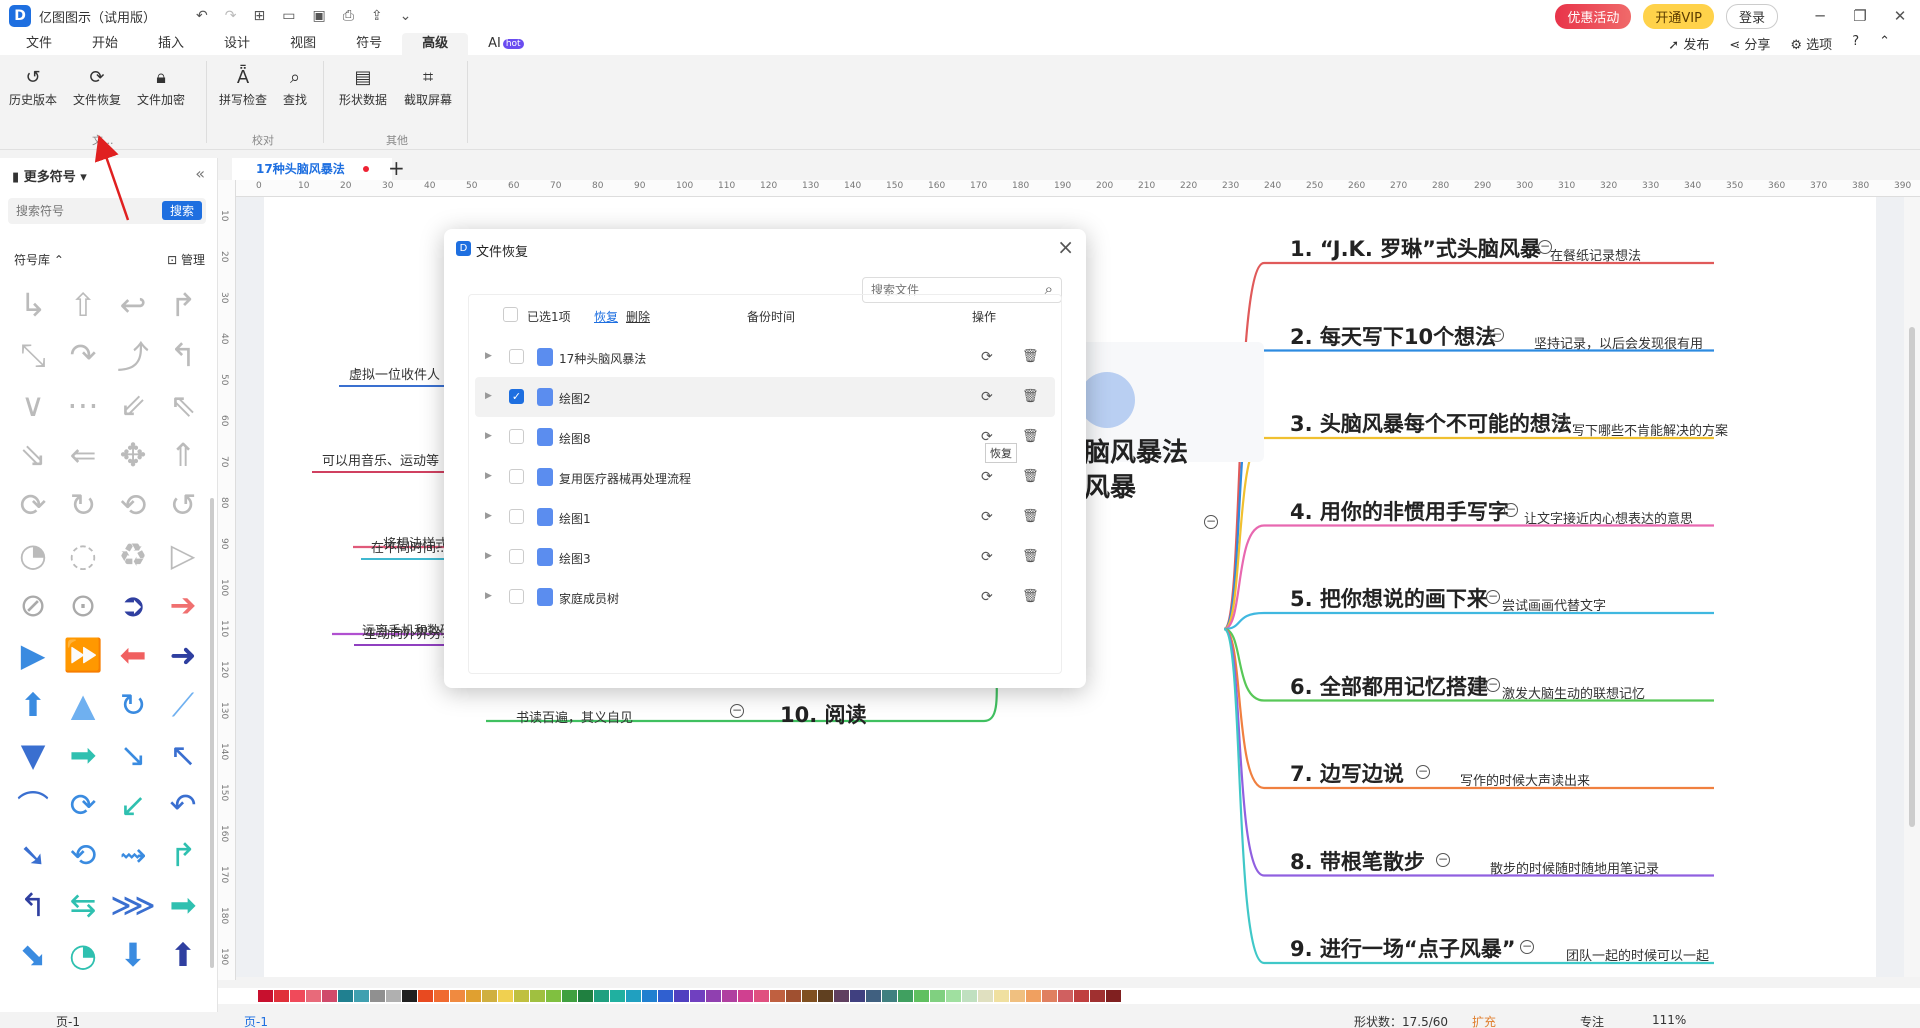  I want to click on mindmap-subtopic: 写下哪些不肯能解决的方案, so click(1650, 429).